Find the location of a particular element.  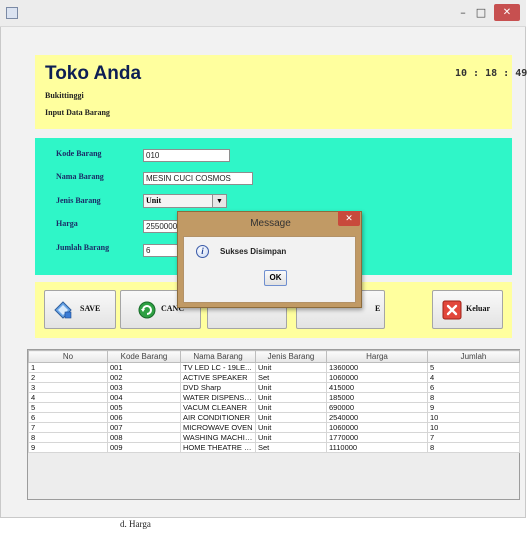

cell-kode: 005 is located at coordinates (144, 407).